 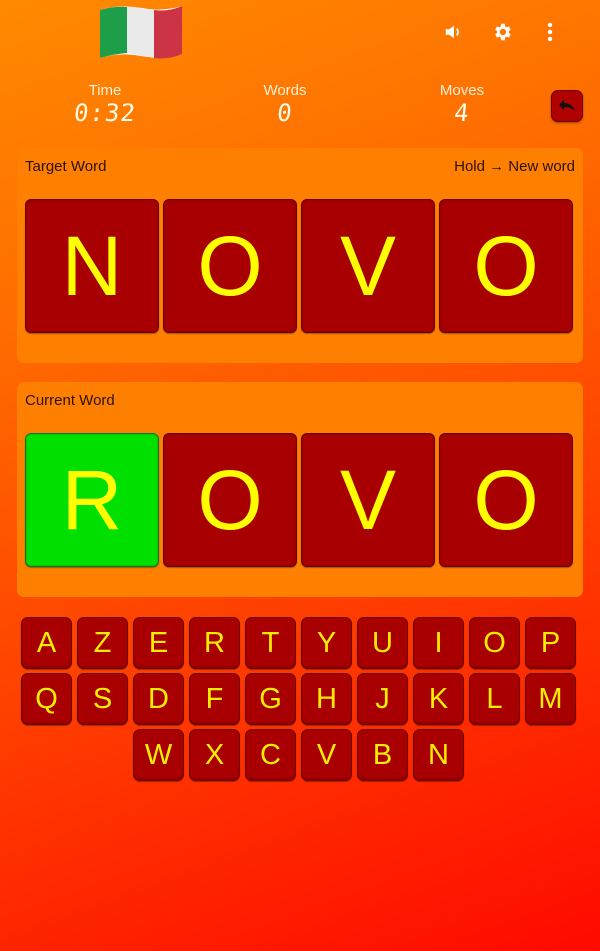 I want to click on key-a: A, so click(x=46, y=643).